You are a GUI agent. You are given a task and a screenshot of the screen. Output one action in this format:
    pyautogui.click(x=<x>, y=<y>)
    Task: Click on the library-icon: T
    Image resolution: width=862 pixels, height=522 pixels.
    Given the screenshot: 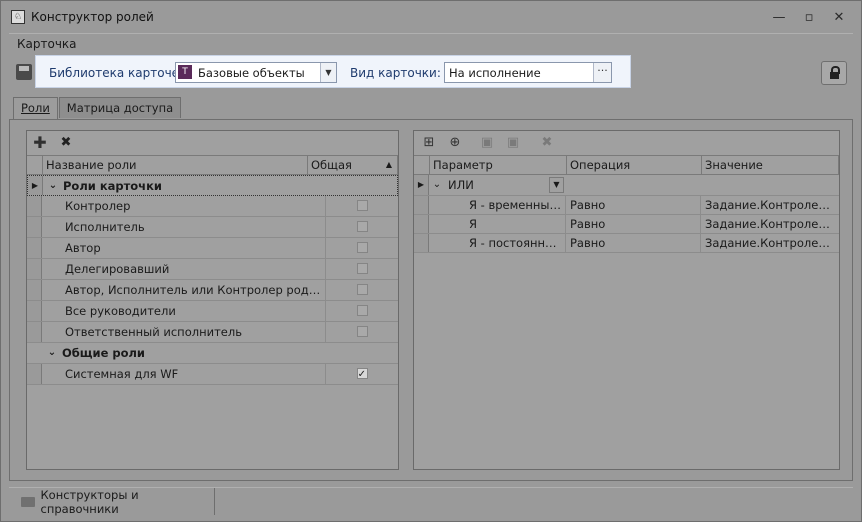 What is the action you would take?
    pyautogui.click(x=185, y=72)
    